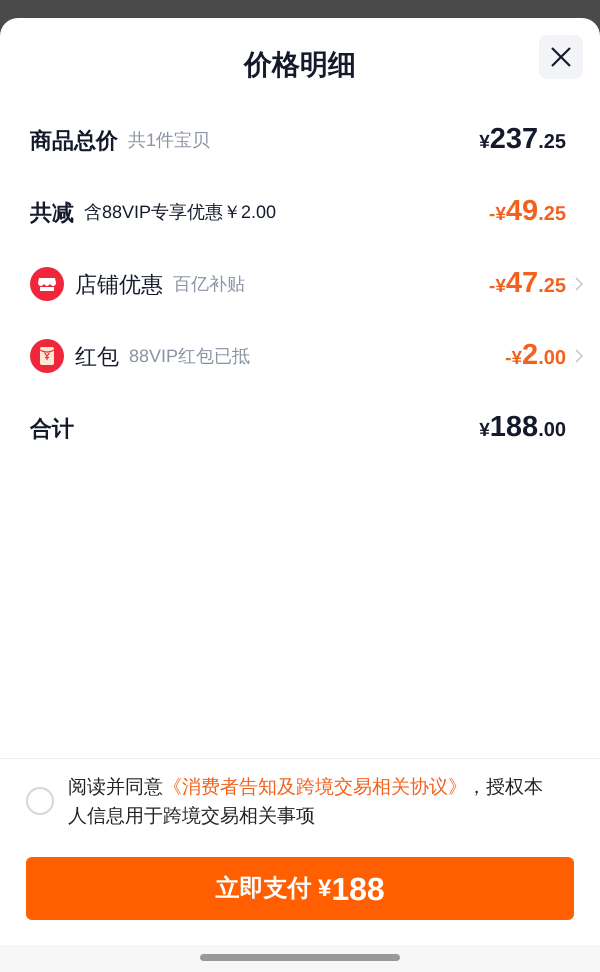  Describe the element at coordinates (47, 284) in the screenshot. I see `store-icon` at that location.